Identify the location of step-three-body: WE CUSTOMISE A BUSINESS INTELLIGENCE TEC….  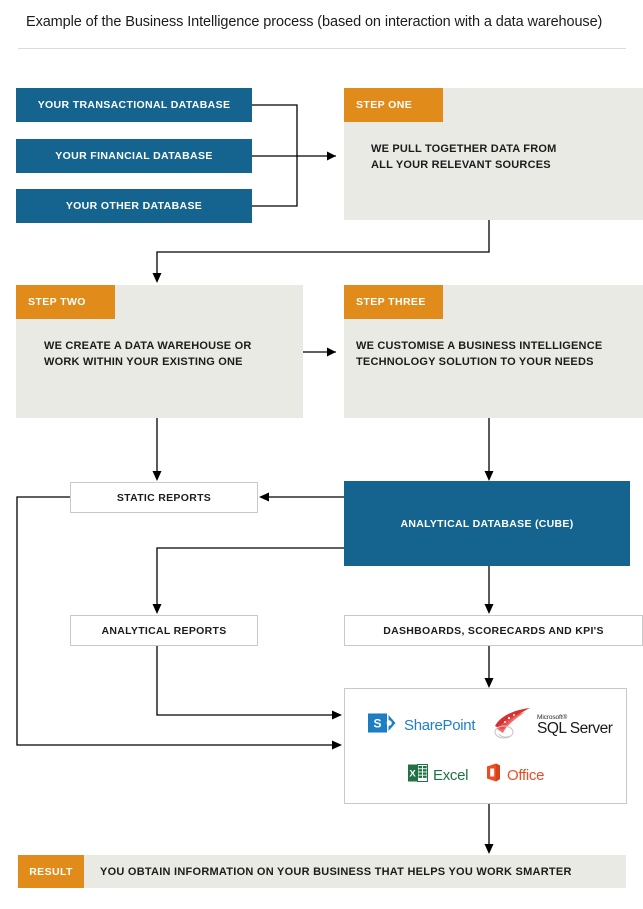
(498, 354).